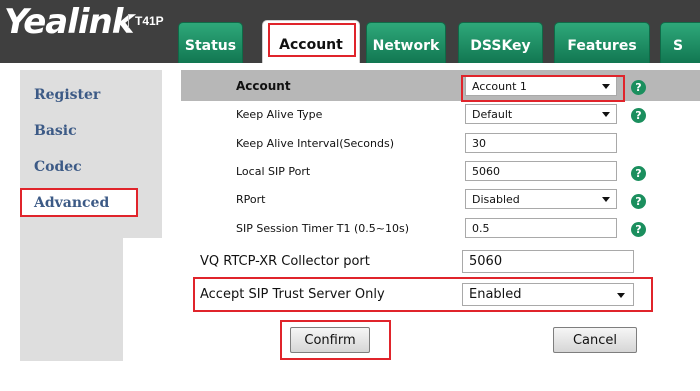 The image size is (700, 391). Describe the element at coordinates (69, 22) in the screenshot. I see `brand-logo: Yealink` at that location.